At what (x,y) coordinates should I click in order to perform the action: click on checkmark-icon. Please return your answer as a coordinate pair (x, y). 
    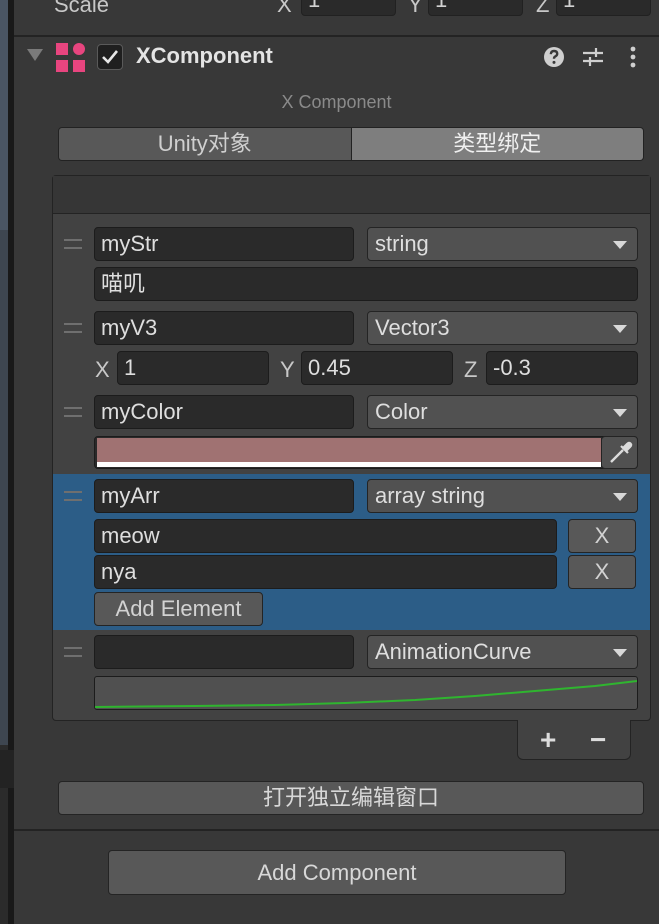
    Looking at the image, I should click on (110, 57).